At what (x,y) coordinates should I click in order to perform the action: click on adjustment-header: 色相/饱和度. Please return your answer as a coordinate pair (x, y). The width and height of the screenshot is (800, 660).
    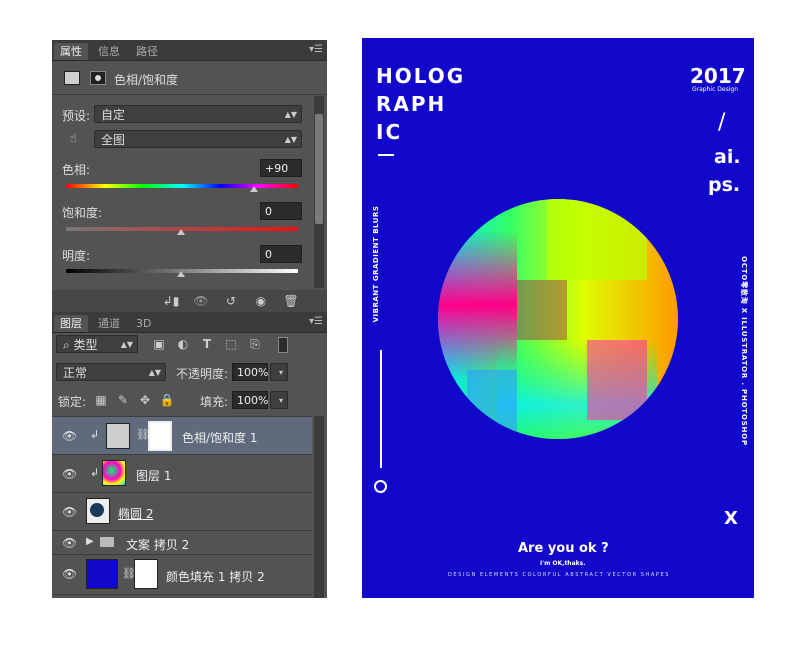
    Looking at the image, I should click on (189, 78).